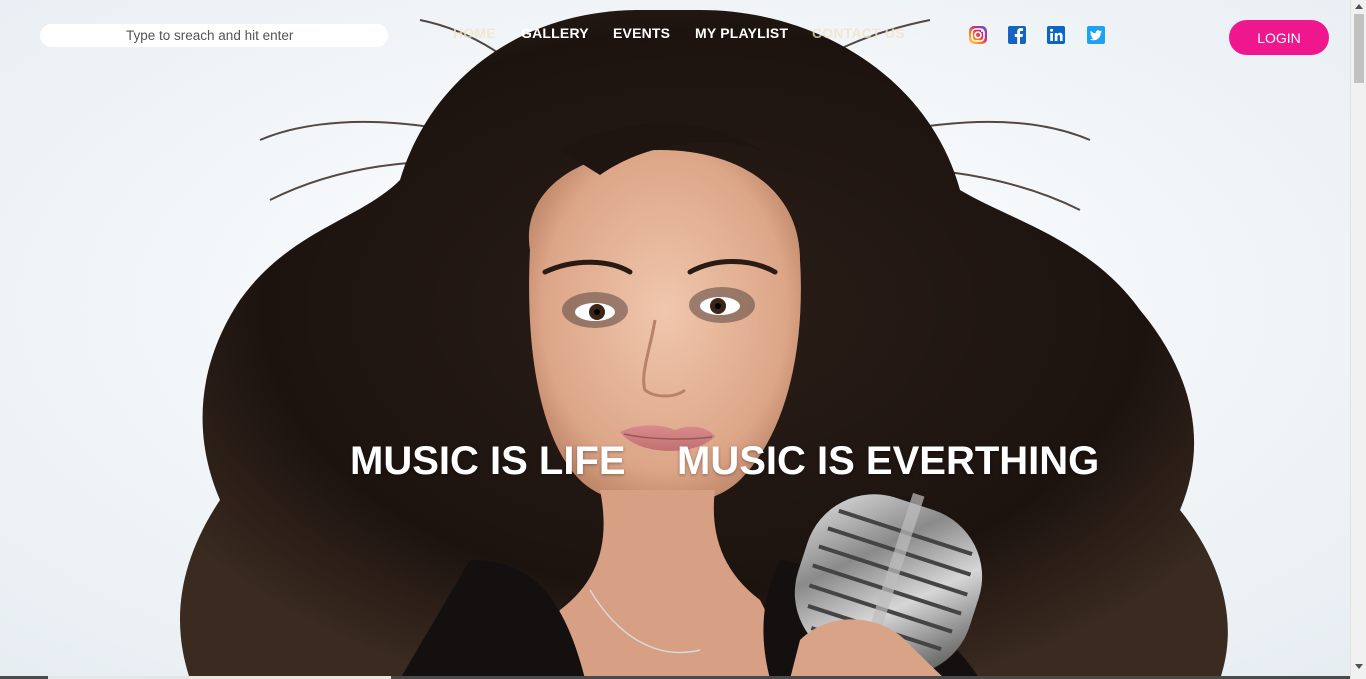 This screenshot has height=679, width=1366. I want to click on linkedin-icon, so click(1056, 35).